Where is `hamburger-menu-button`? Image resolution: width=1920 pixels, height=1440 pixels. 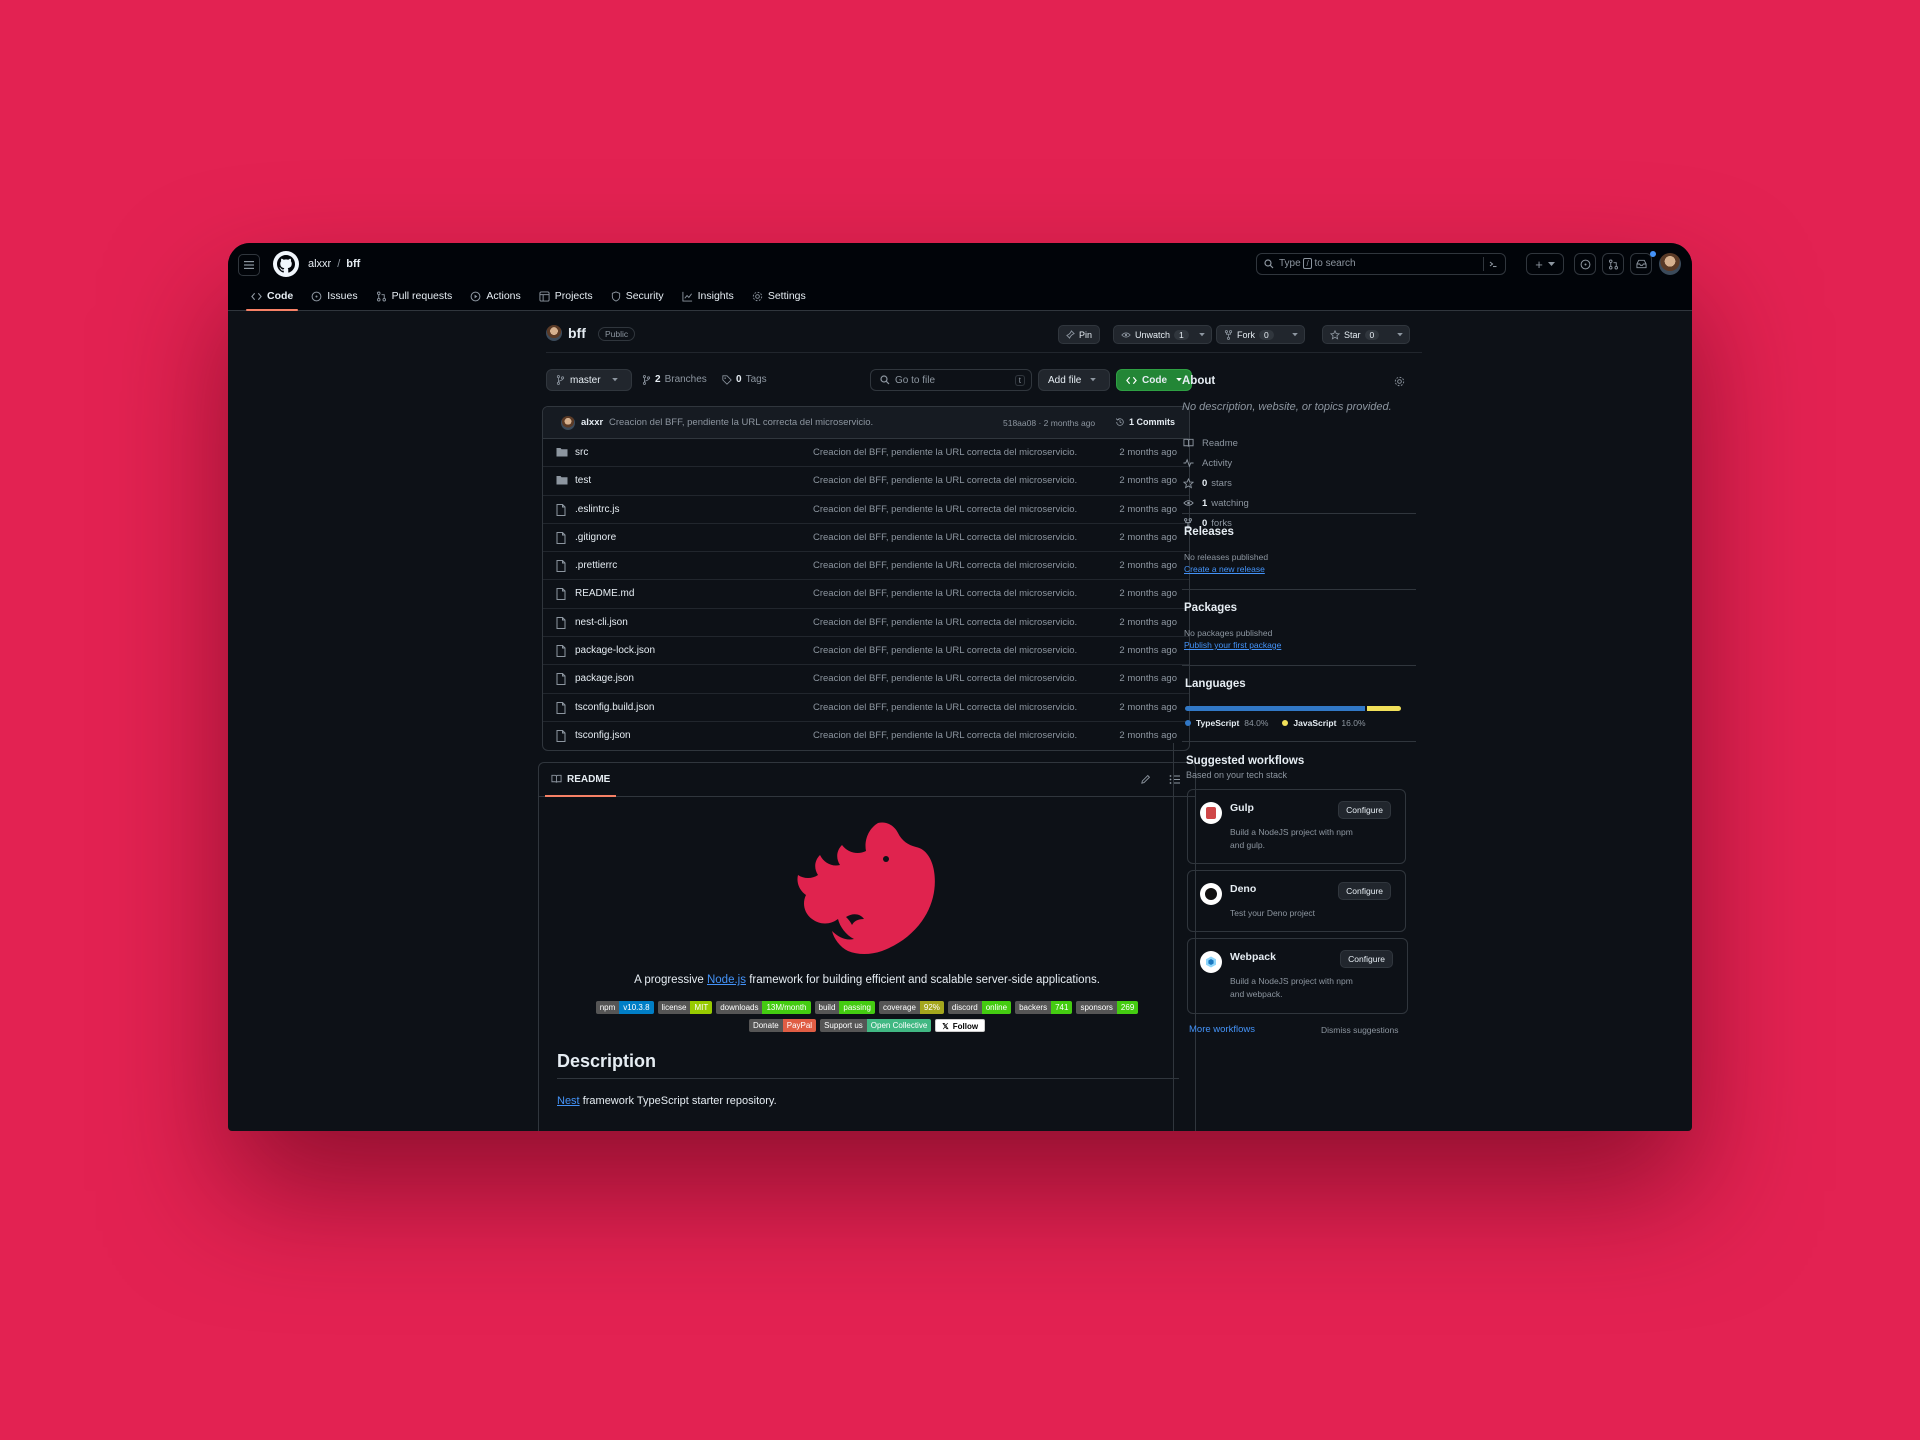
hamburger-menu-button is located at coordinates (249, 265).